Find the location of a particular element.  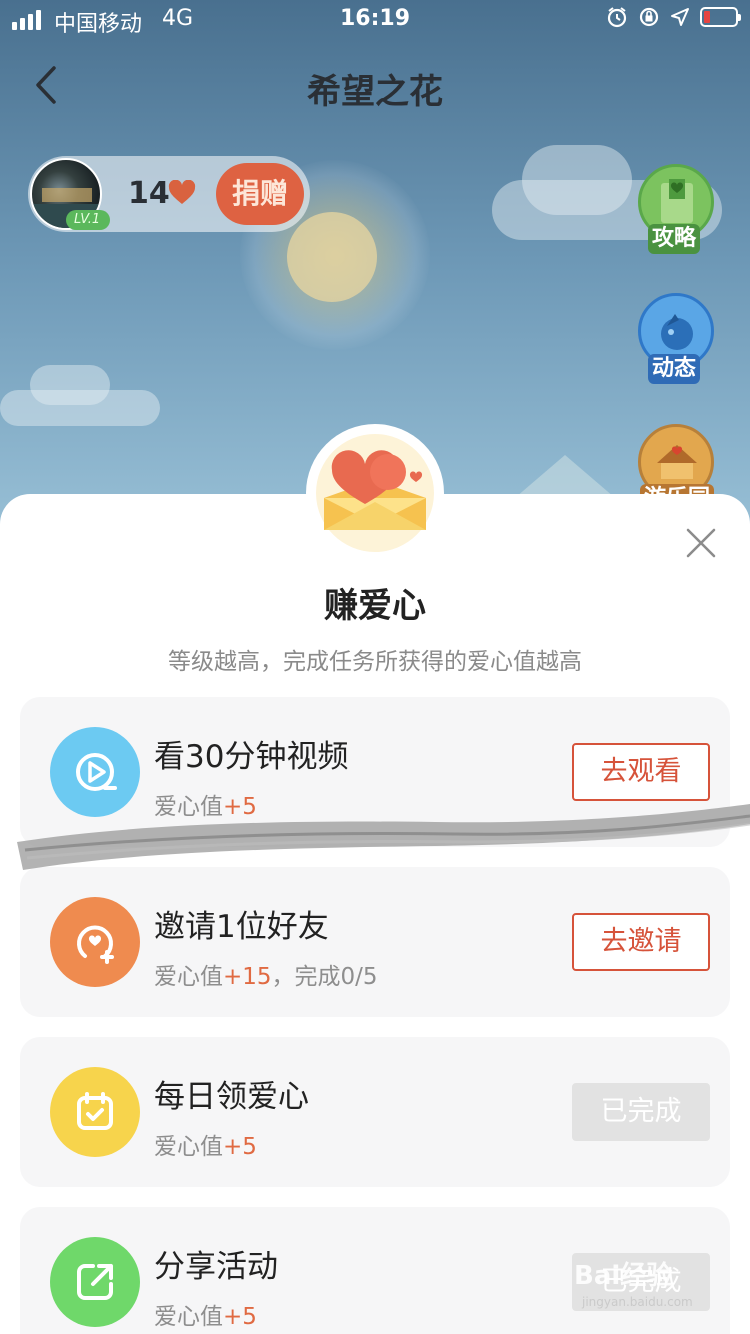

task-card: 邀请1位好友 爱心值+15，完成0/5 去邀请 is located at coordinates (375, 942).